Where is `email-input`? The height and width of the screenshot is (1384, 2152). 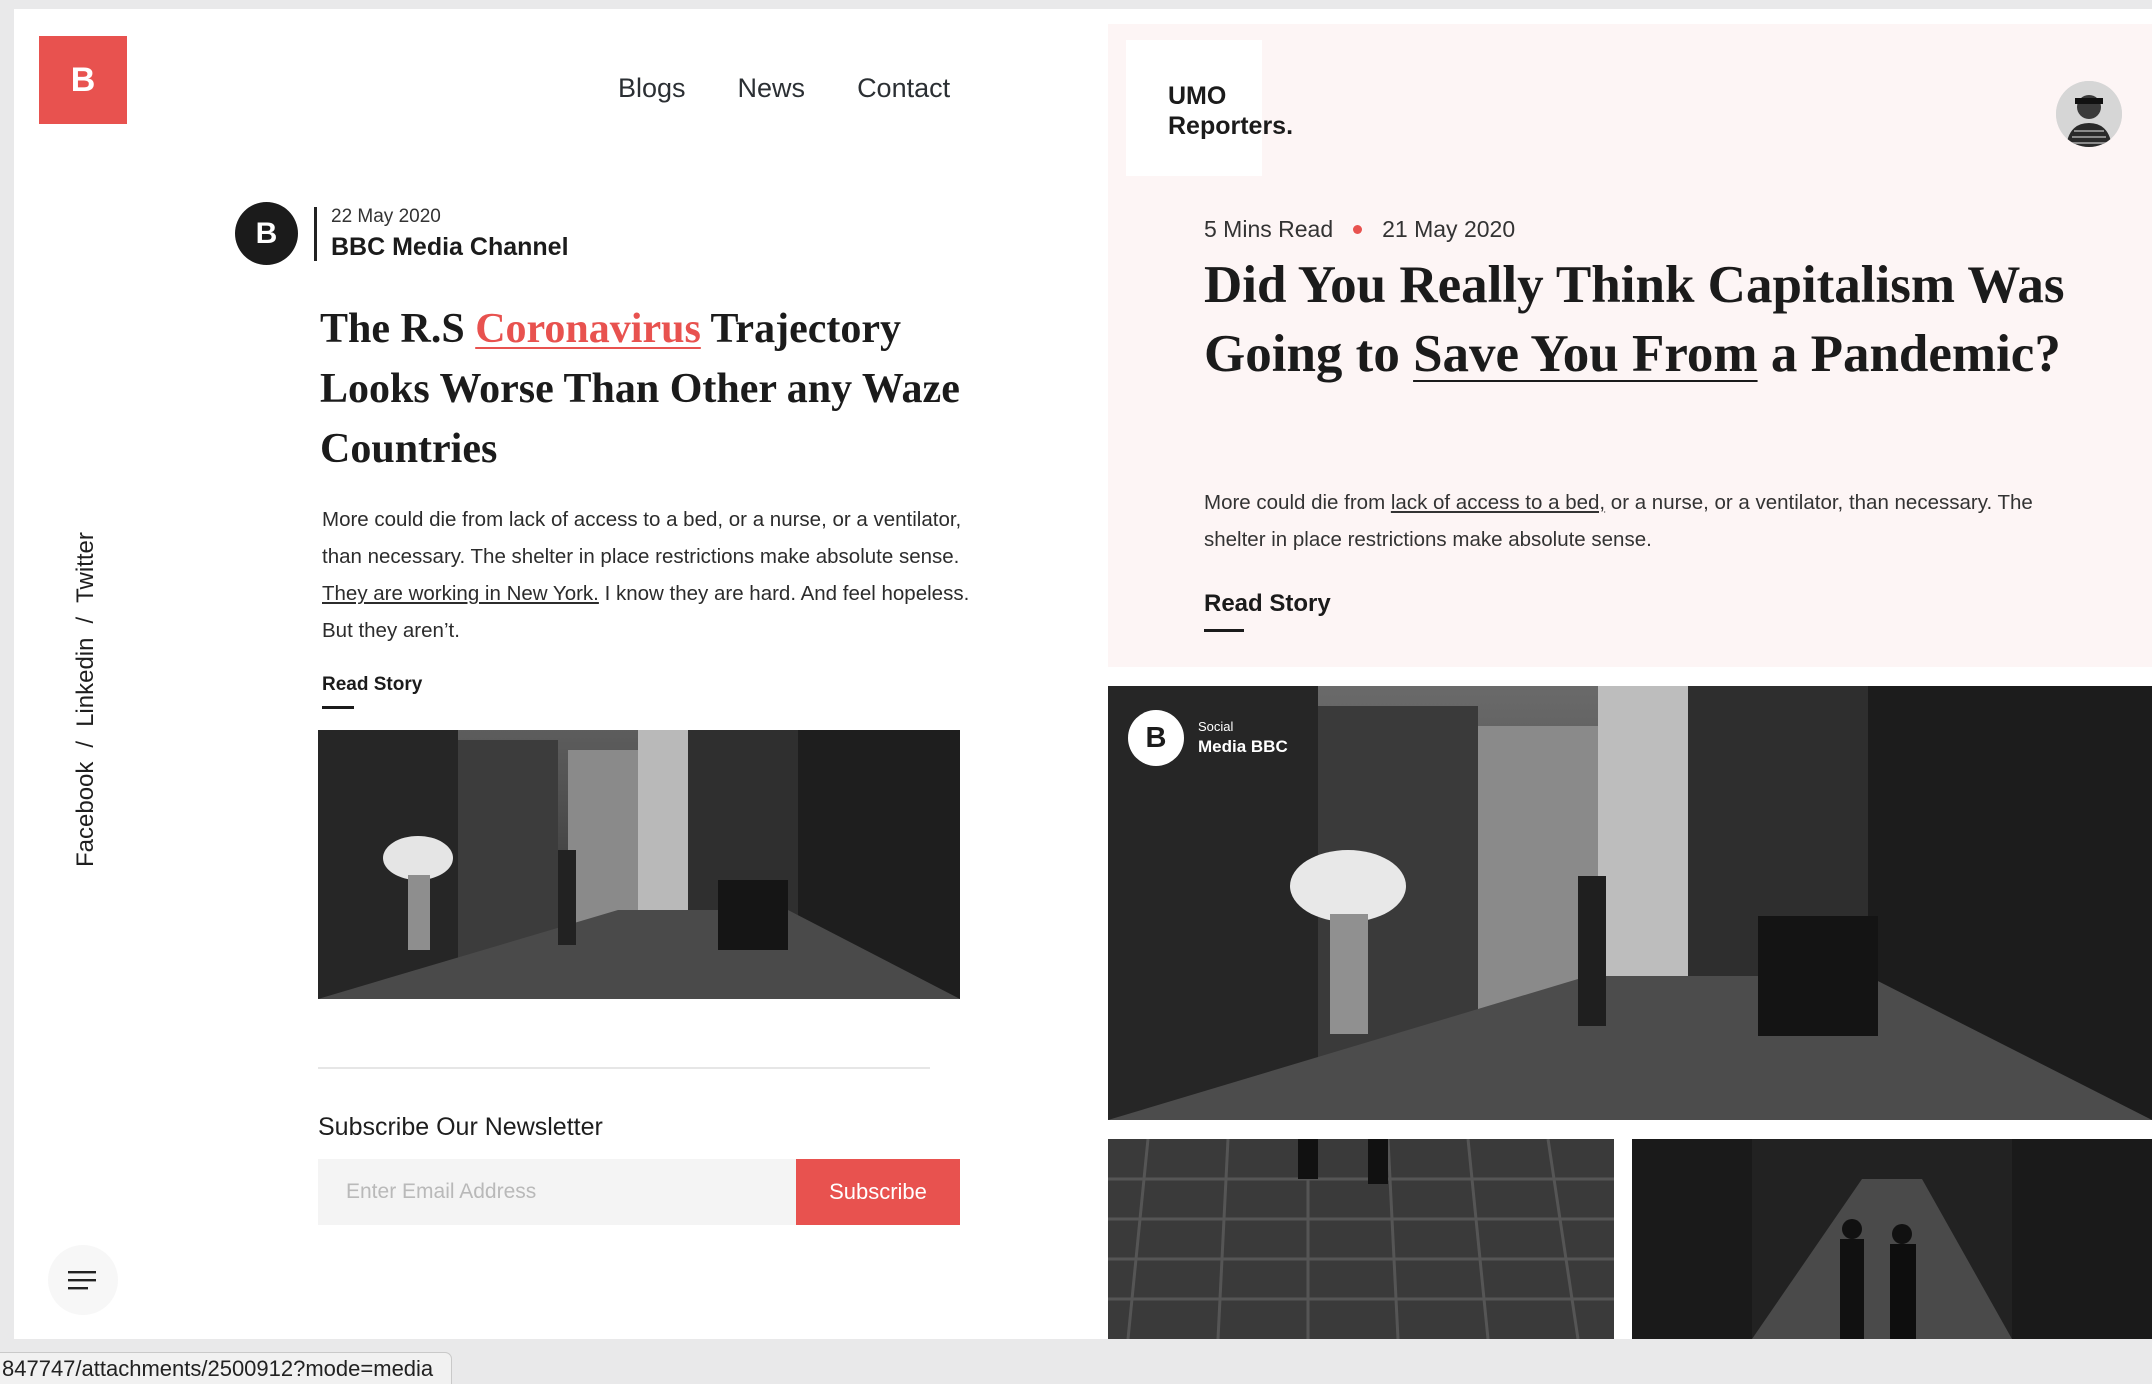
email-input is located at coordinates (557, 1192).